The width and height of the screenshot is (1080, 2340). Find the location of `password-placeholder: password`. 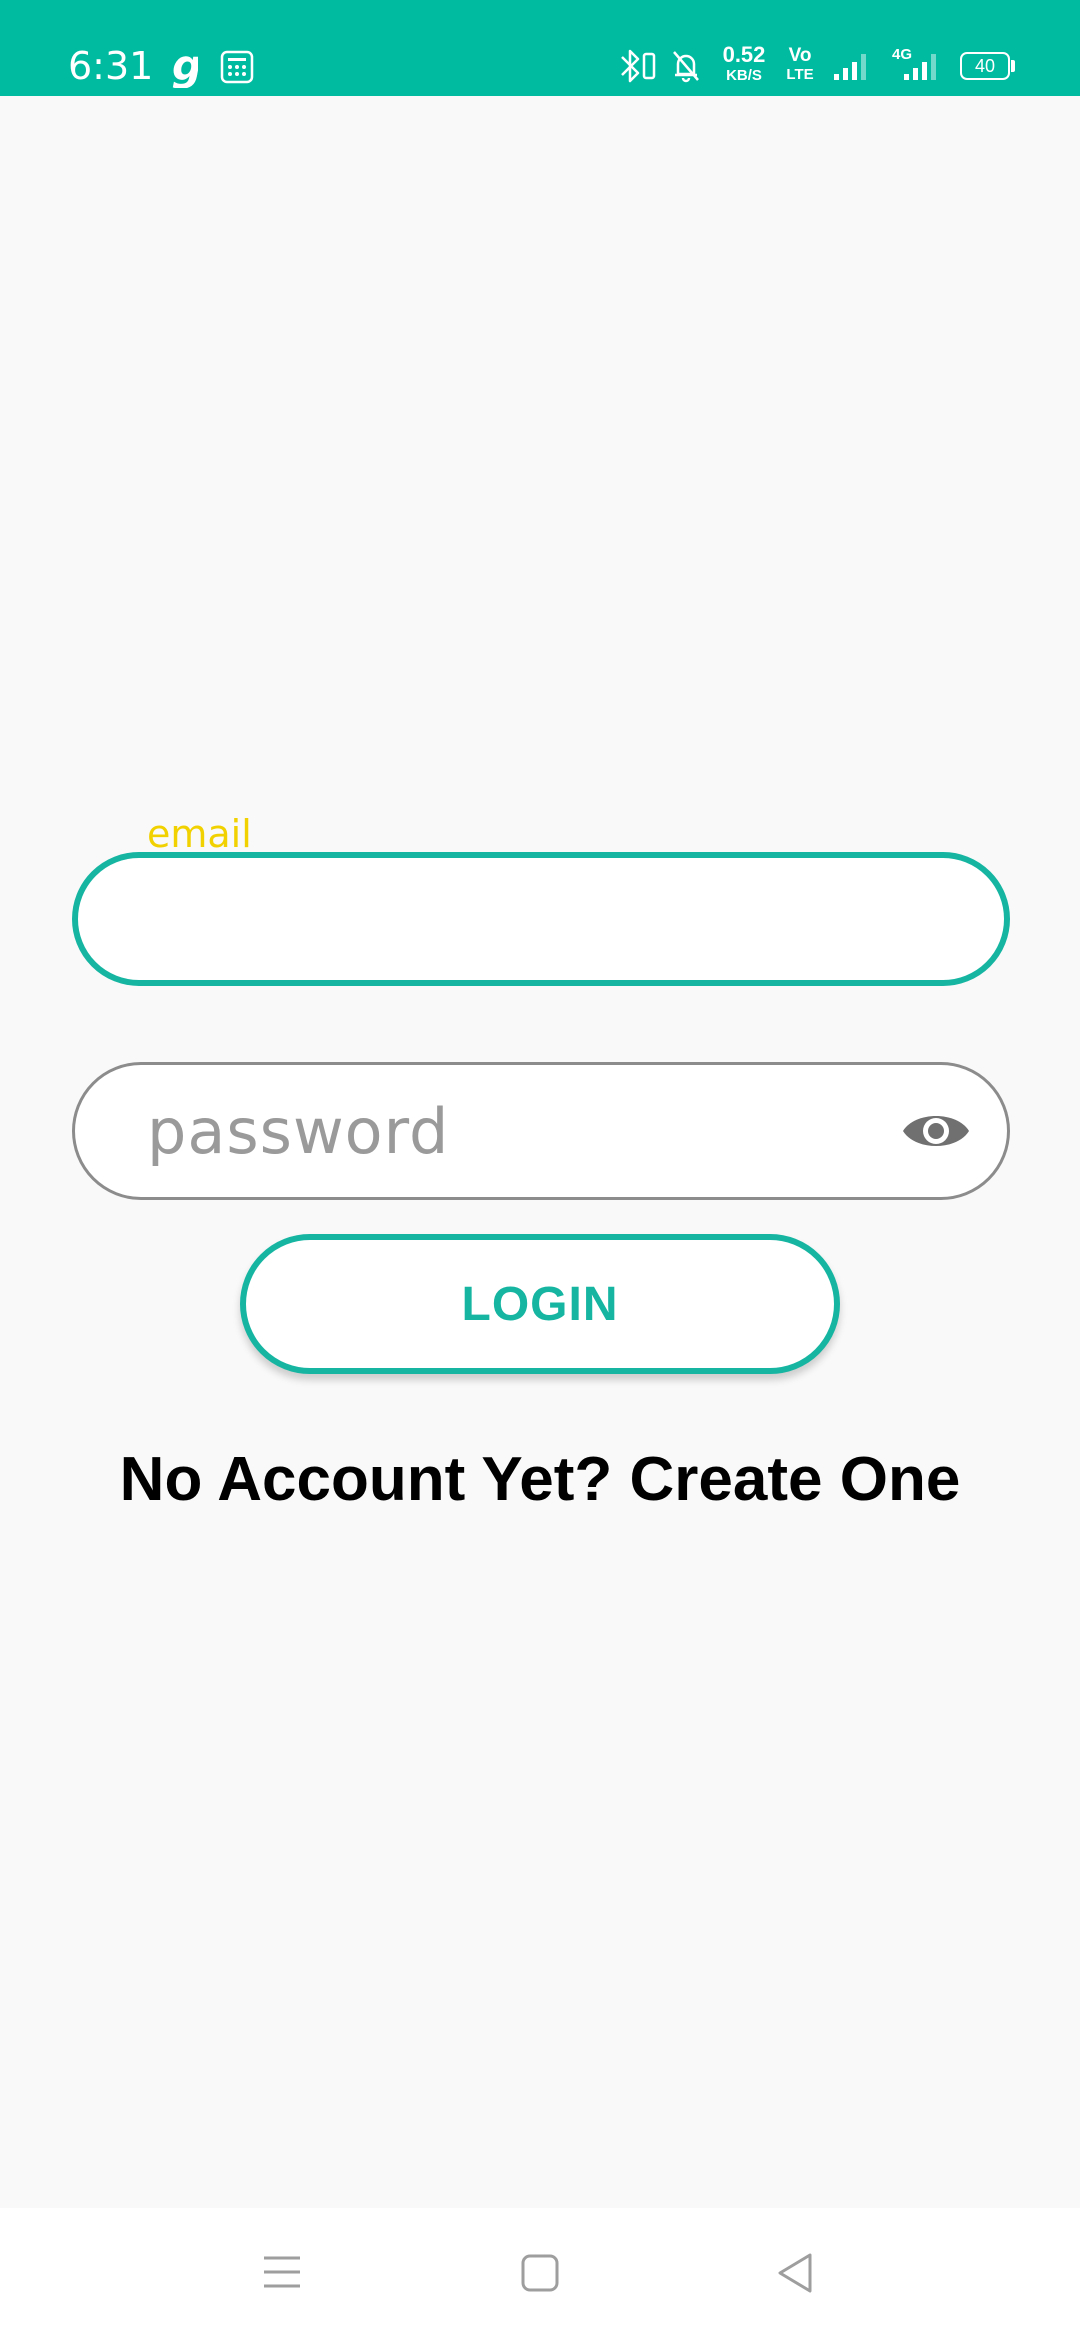

password-placeholder: password is located at coordinates (298, 1131).